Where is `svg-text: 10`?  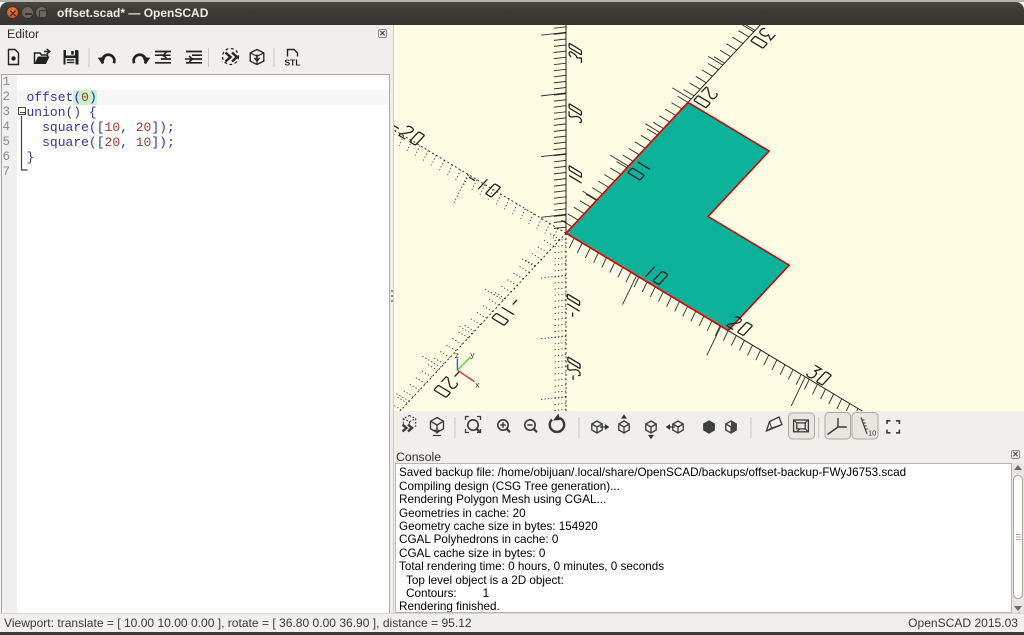
svg-text: 10 is located at coordinates (872, 433).